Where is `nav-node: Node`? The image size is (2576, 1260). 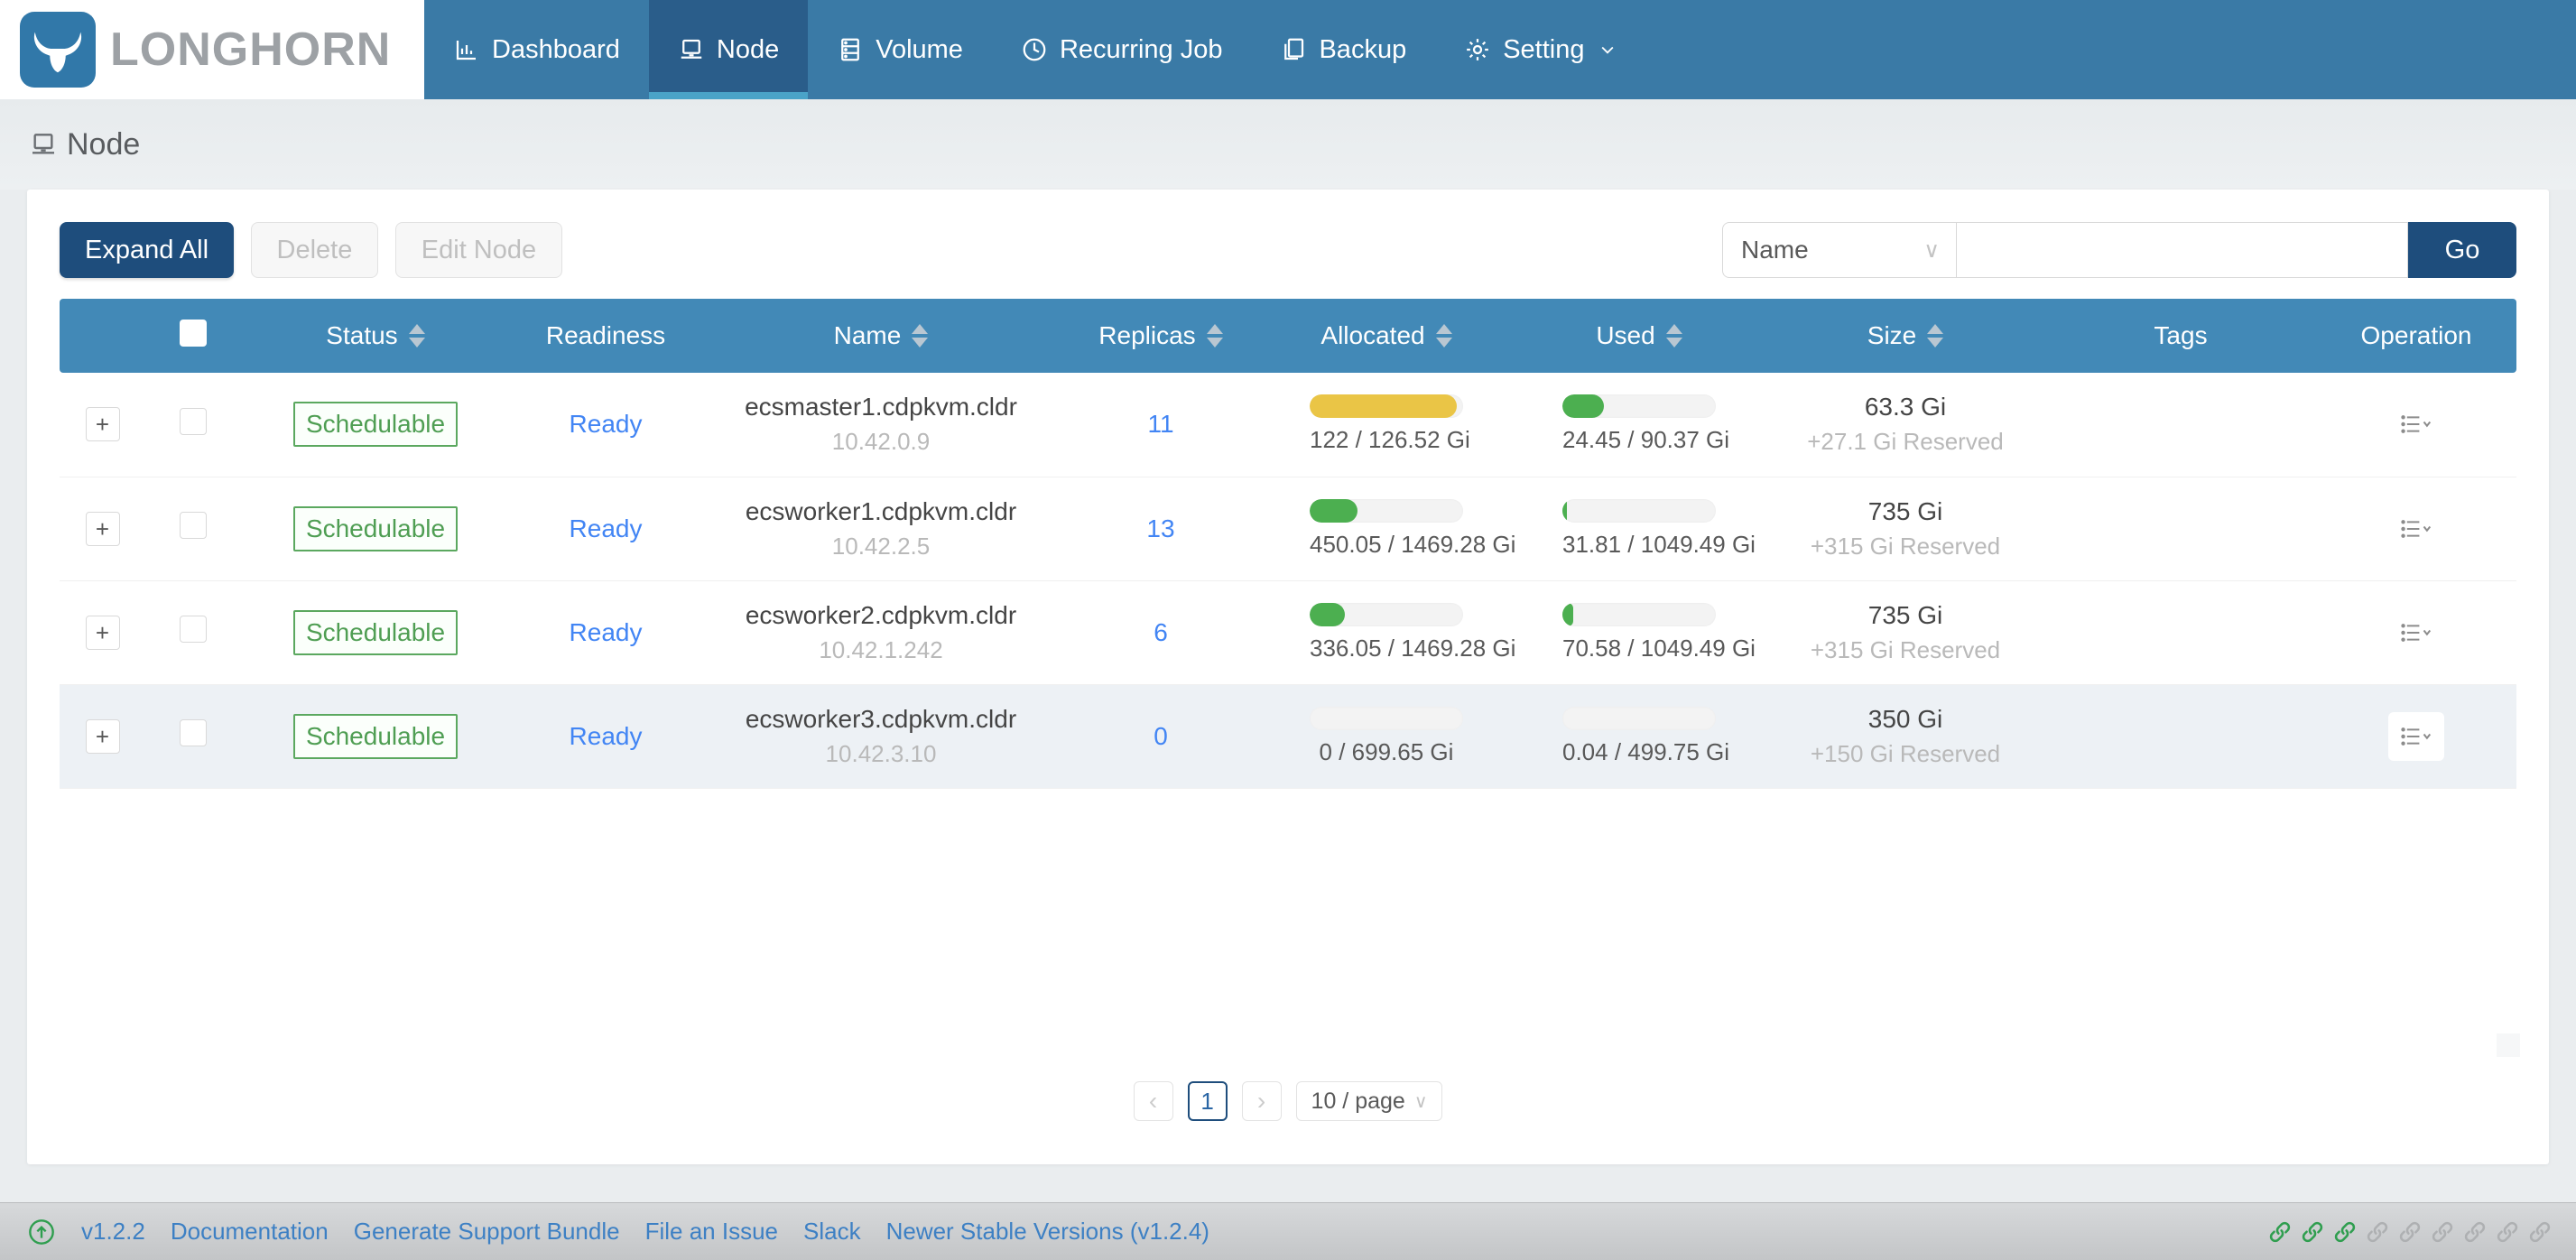
nav-node: Node is located at coordinates (728, 50).